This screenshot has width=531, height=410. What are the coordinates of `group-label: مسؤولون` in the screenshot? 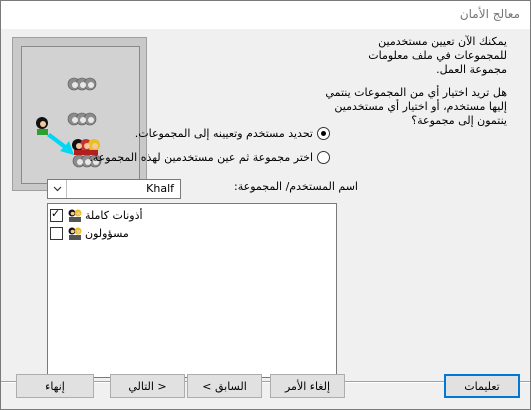 It's located at (107, 233).